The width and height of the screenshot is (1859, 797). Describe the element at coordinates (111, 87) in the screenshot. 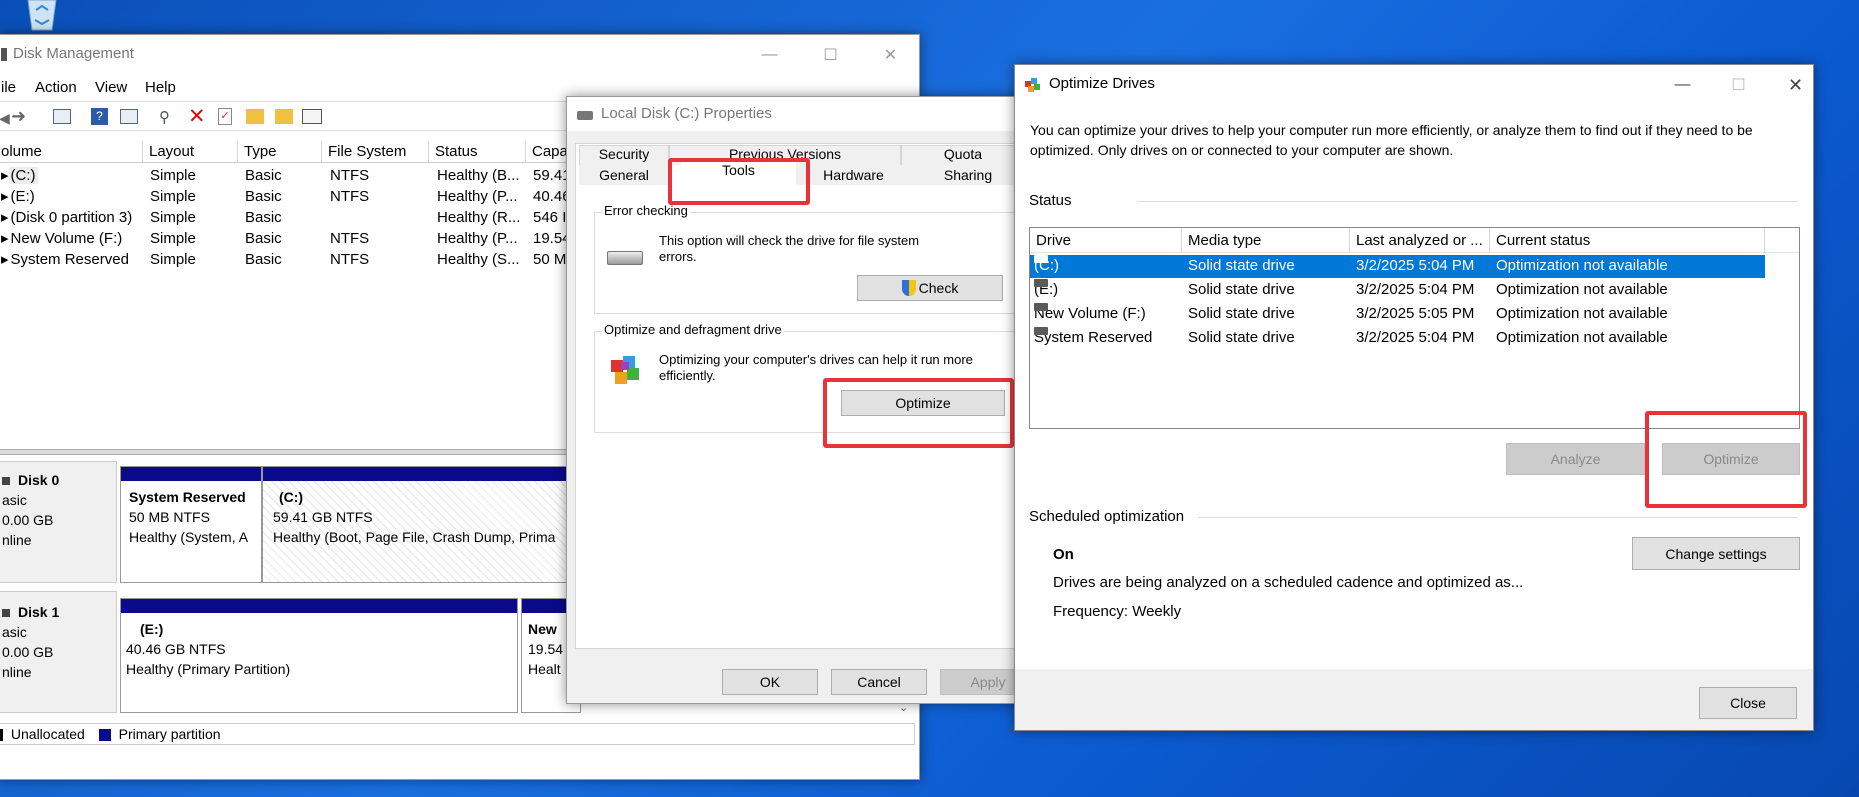

I see `menu-view: View` at that location.